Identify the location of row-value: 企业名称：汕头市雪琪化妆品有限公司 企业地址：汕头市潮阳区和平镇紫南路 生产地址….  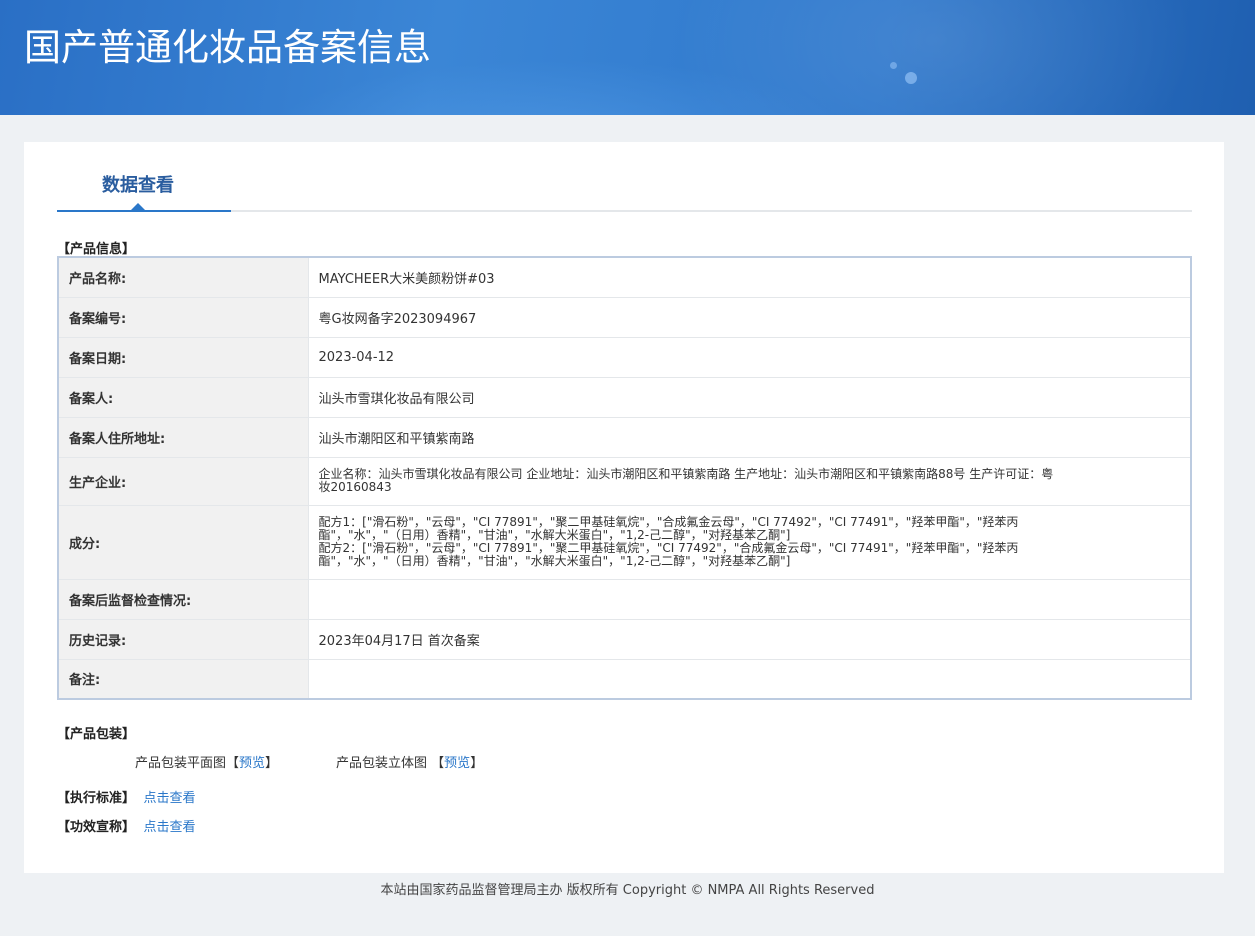
(749, 481).